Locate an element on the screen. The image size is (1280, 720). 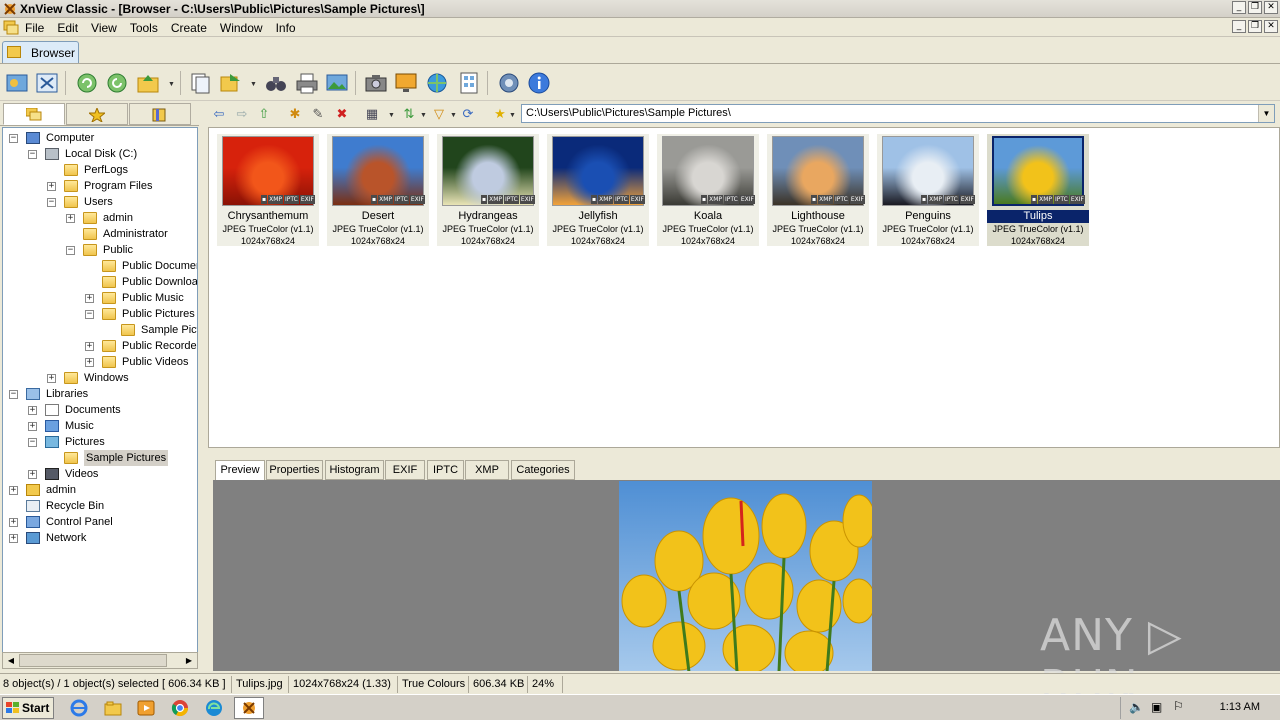
tab-histogram: Histogram is located at coordinates (354, 470).